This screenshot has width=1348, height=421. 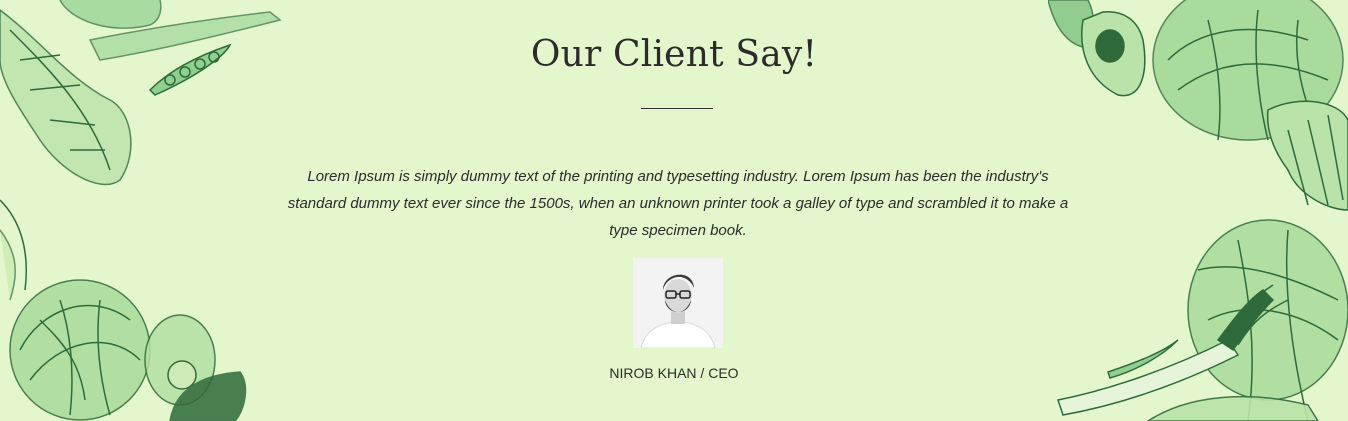 What do you see at coordinates (677, 108) in the screenshot?
I see `heading-divider` at bounding box center [677, 108].